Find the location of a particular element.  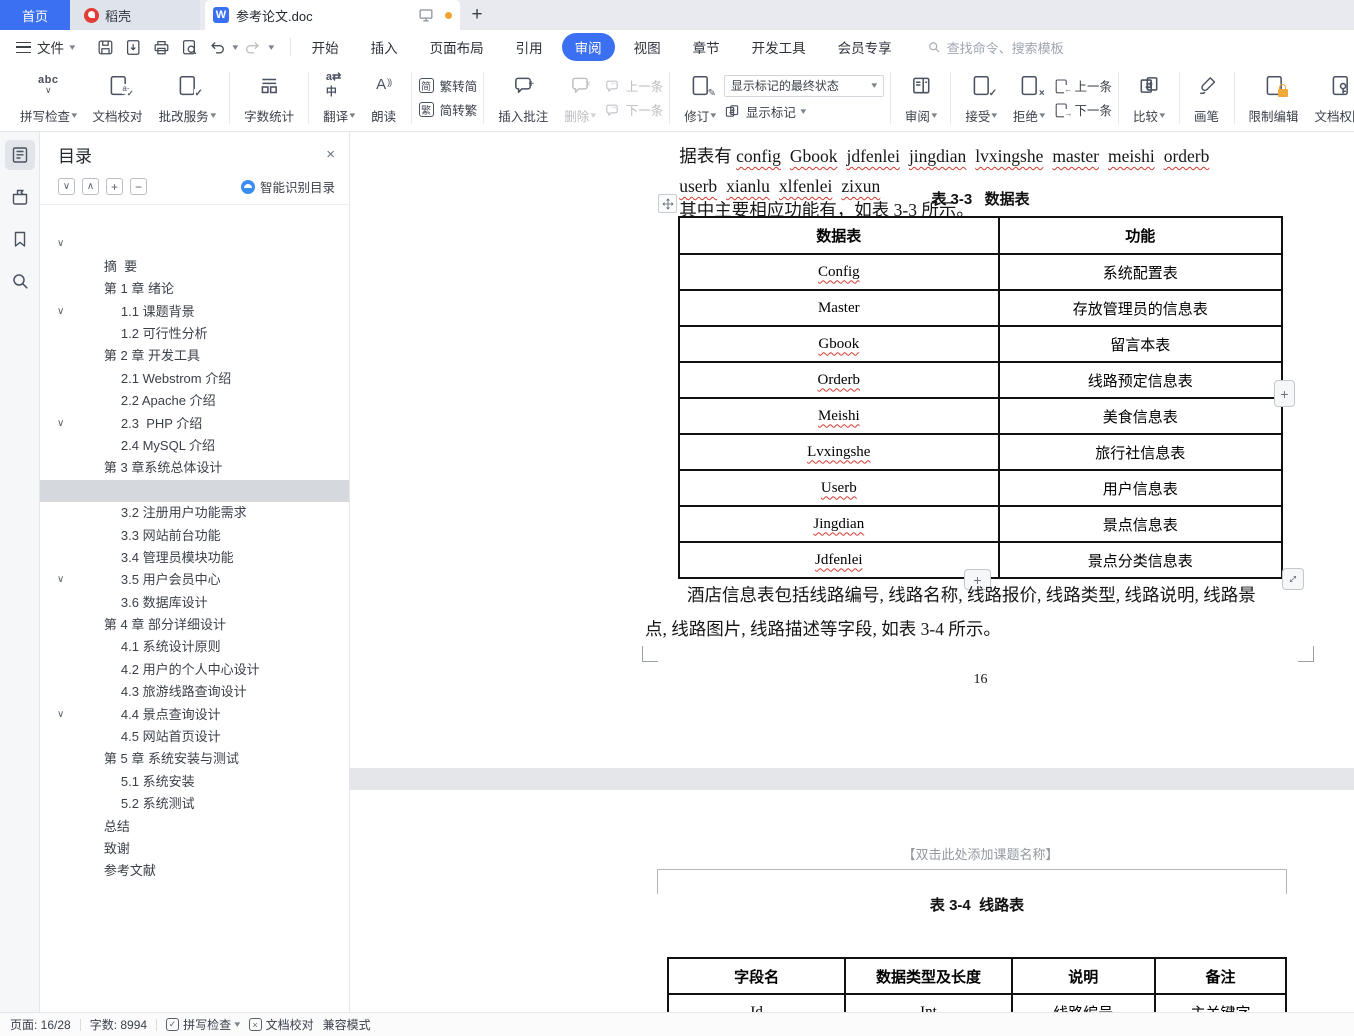

toc-item: 3.4 管理员模块功能 is located at coordinates (194, 533).